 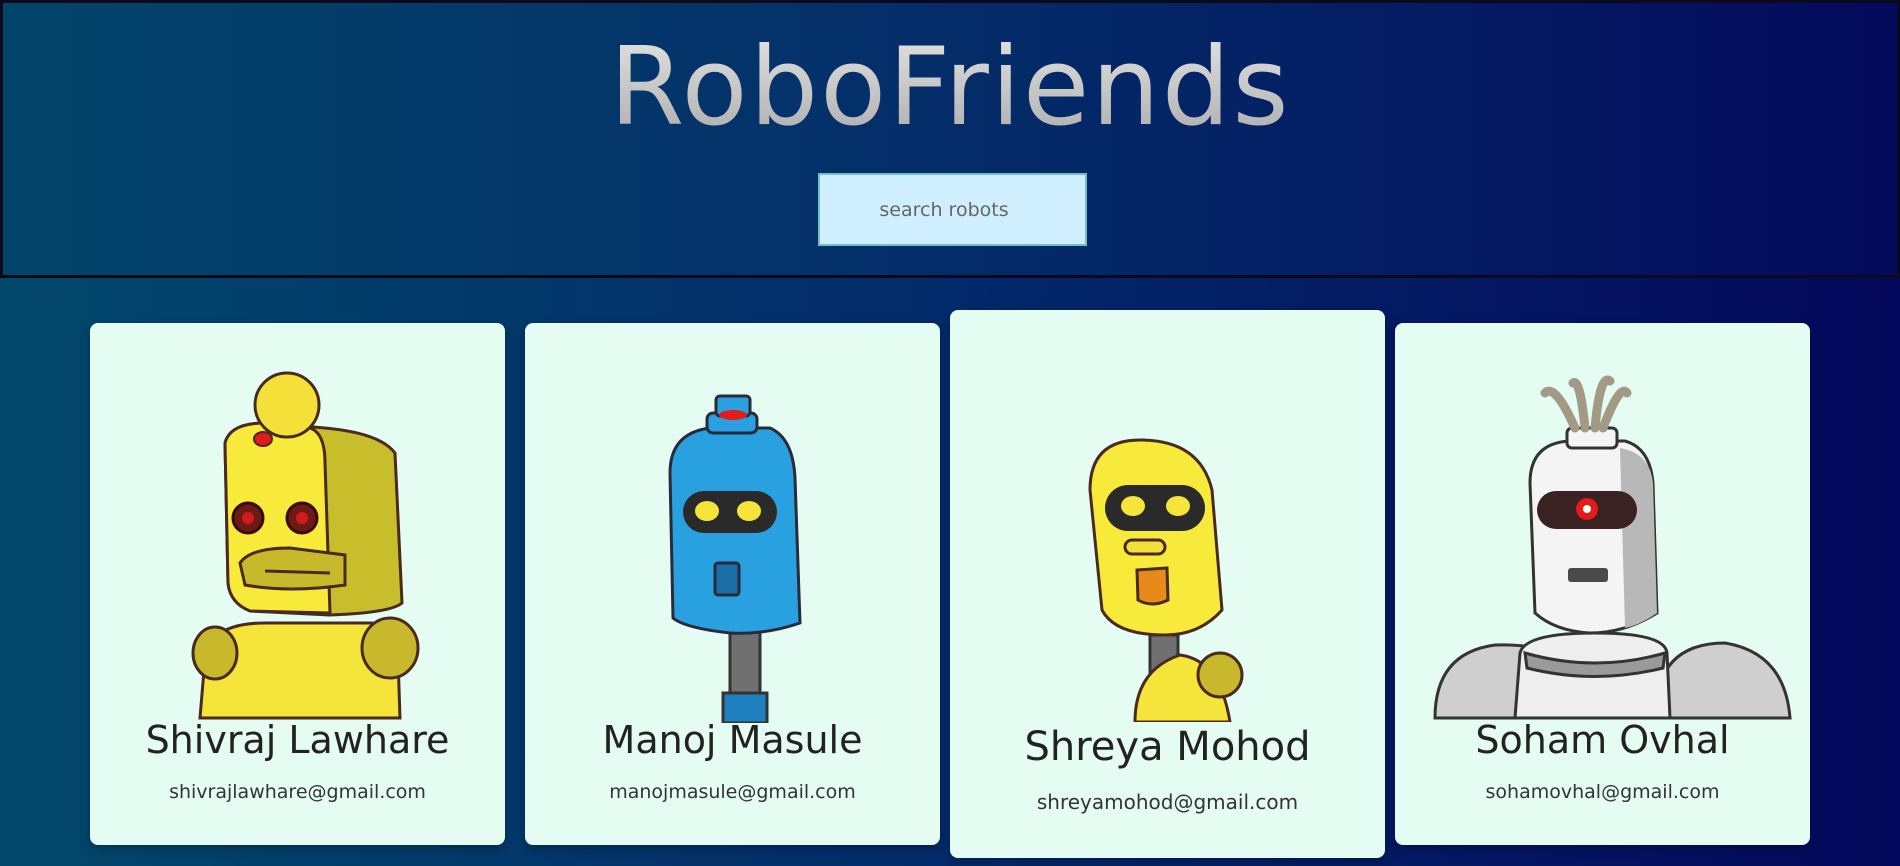 I want to click on robot-email: manojmasule@gmail.com, so click(x=732, y=792).